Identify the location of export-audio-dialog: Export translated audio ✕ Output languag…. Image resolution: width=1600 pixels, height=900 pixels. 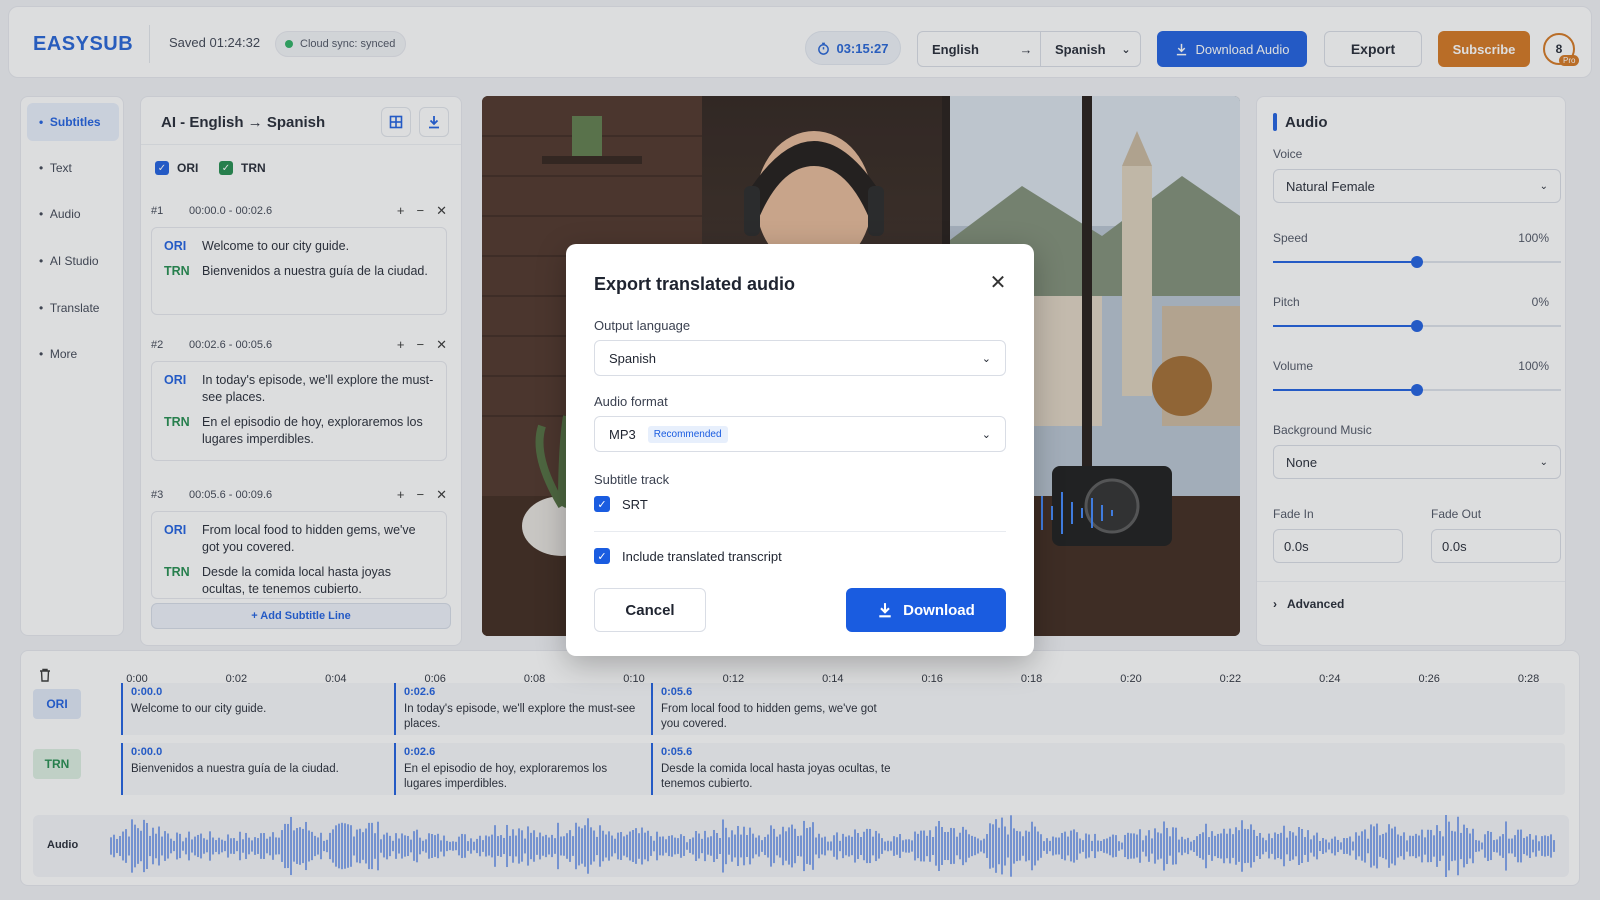
(800, 450).